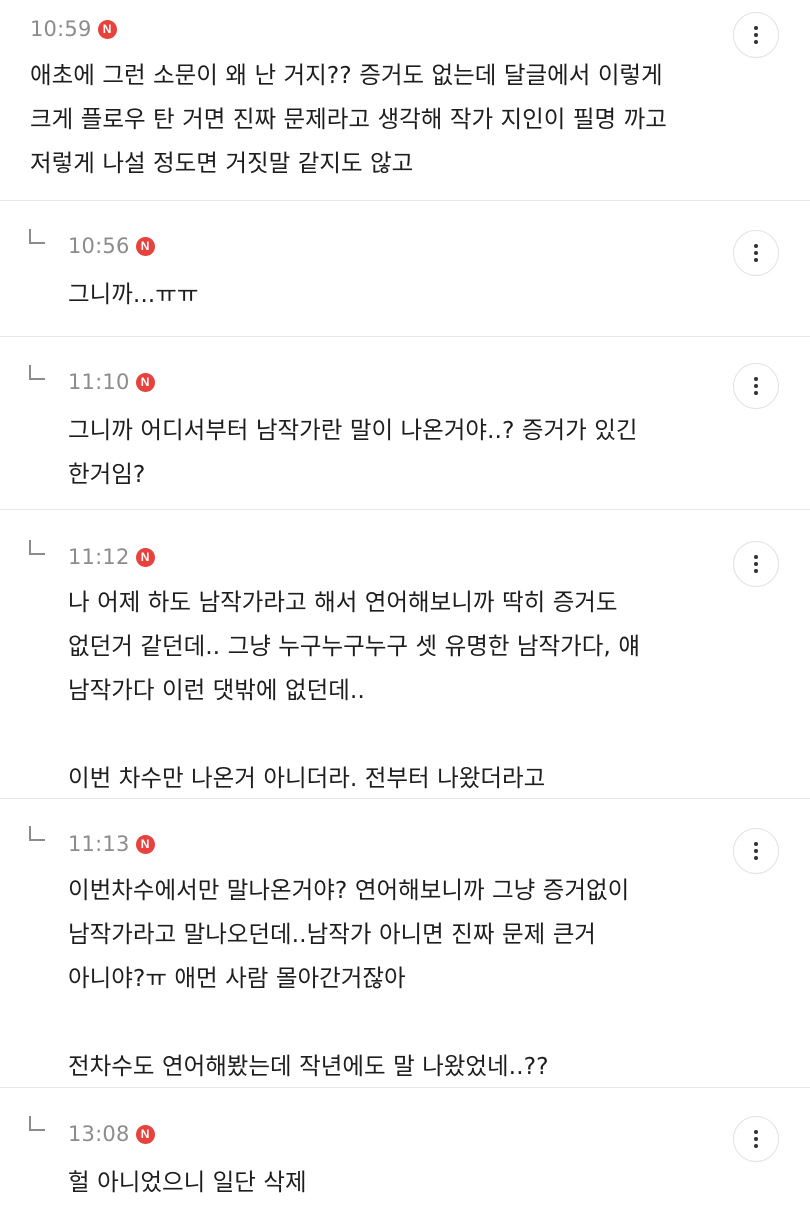  Describe the element at coordinates (353, 452) in the screenshot. I see `comment-text: 그니까 어디서부터 남작가란 말이 나온거야..? 증거가 있긴 한거임?` at that location.